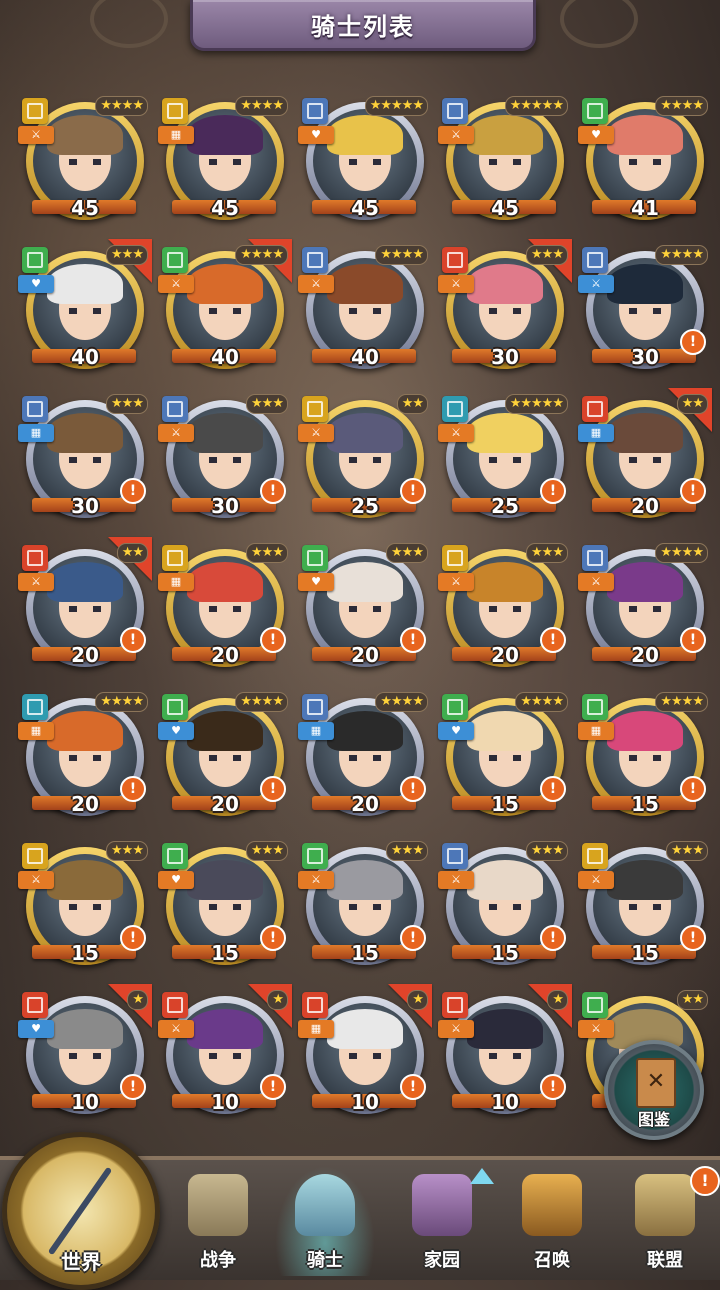 This screenshot has height=1290, width=720. What do you see at coordinates (85, 357) in the screenshot?
I see `knight-level: 40` at bounding box center [85, 357].